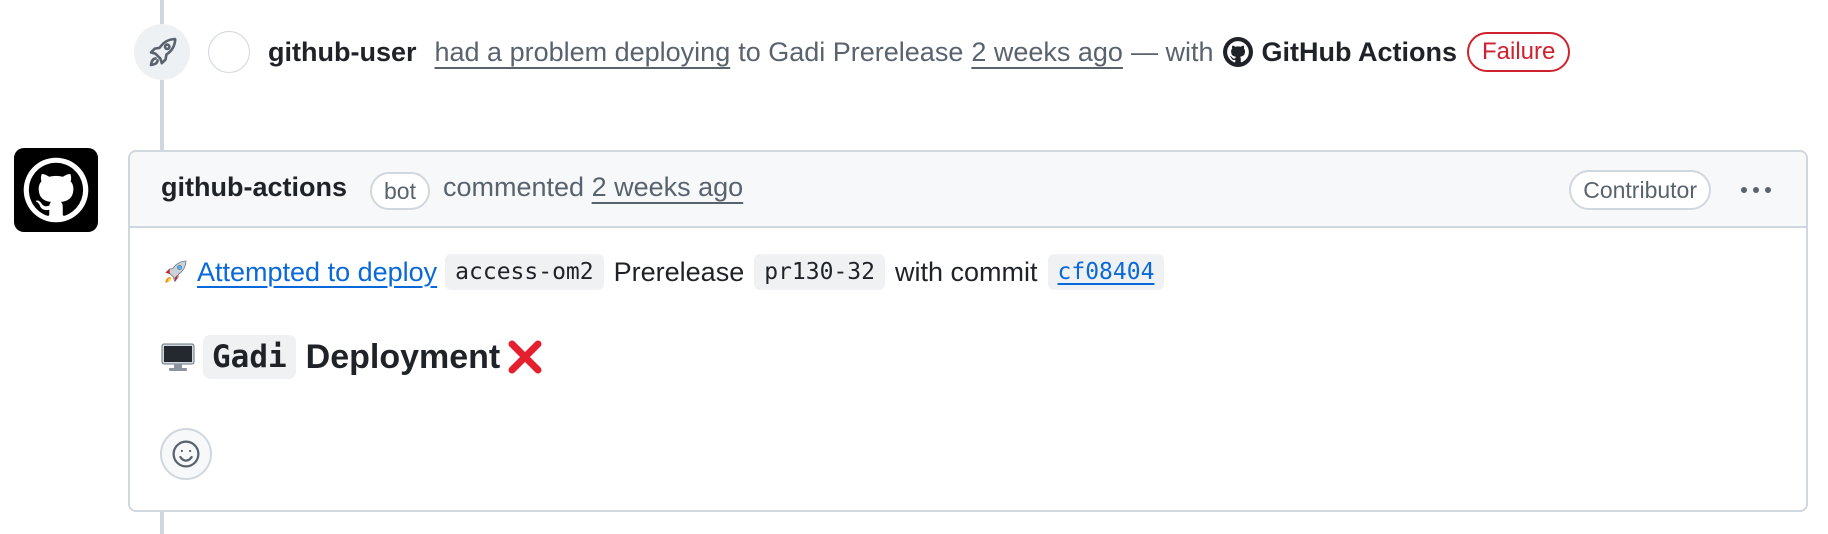  I want to click on event-action-link: had a problem deploying, so click(583, 52).